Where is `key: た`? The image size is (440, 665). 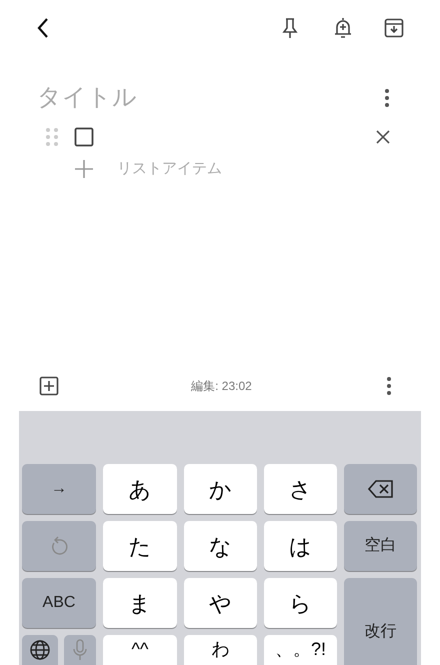
key: た is located at coordinates (140, 546).